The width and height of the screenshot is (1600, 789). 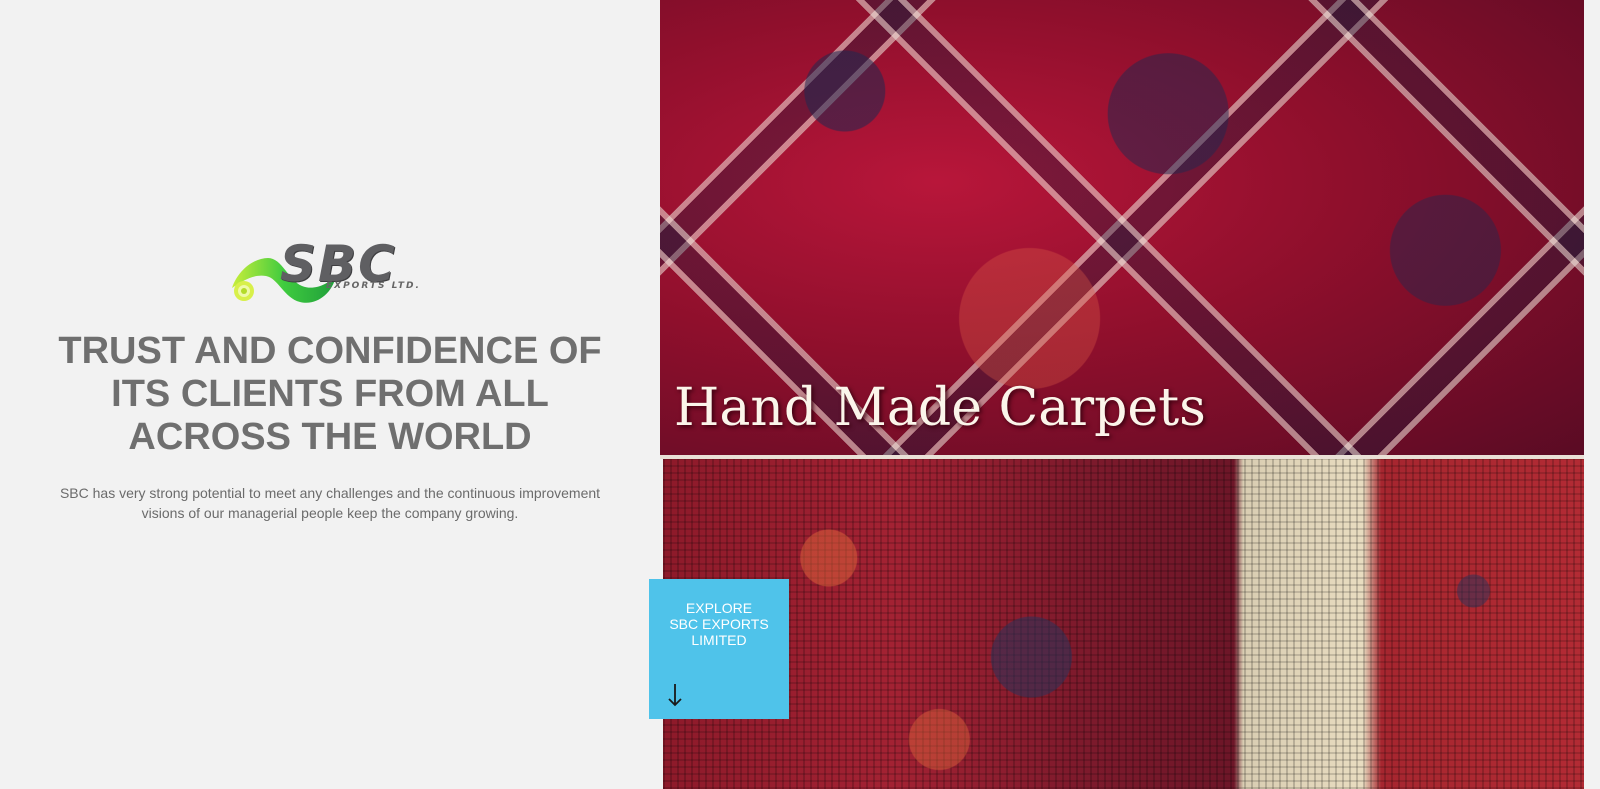 What do you see at coordinates (719, 649) in the screenshot?
I see `explore-button: EXPLORE SBC EXPORTS LIMITED` at bounding box center [719, 649].